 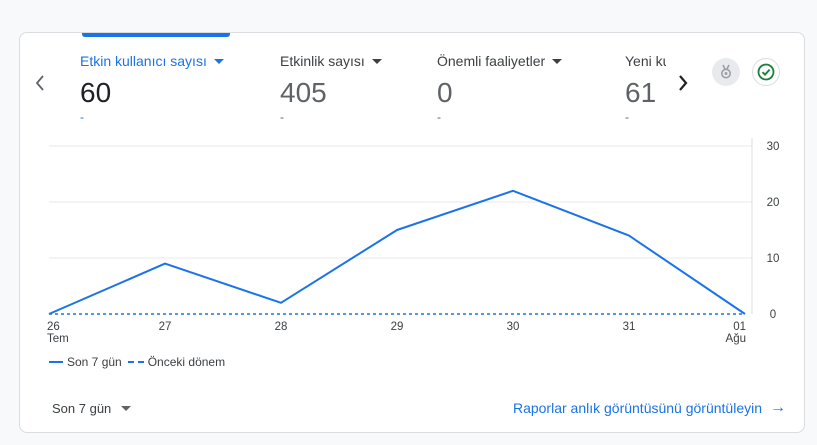 What do you see at coordinates (513, 327) in the screenshot?
I see `x-tick-label: 30` at bounding box center [513, 327].